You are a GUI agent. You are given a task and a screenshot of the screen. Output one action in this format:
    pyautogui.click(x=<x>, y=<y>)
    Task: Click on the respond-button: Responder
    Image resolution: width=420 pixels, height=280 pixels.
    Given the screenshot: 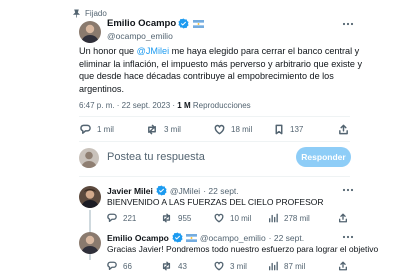 What is the action you would take?
    pyautogui.click(x=323, y=157)
    